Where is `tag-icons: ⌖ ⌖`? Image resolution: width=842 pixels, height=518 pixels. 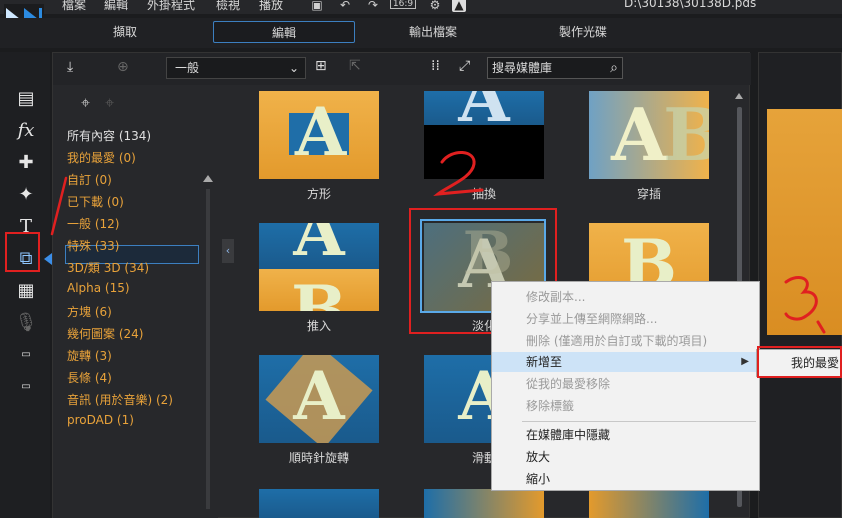
tag-icons: ⌖ ⌖ is located at coordinates (97, 103).